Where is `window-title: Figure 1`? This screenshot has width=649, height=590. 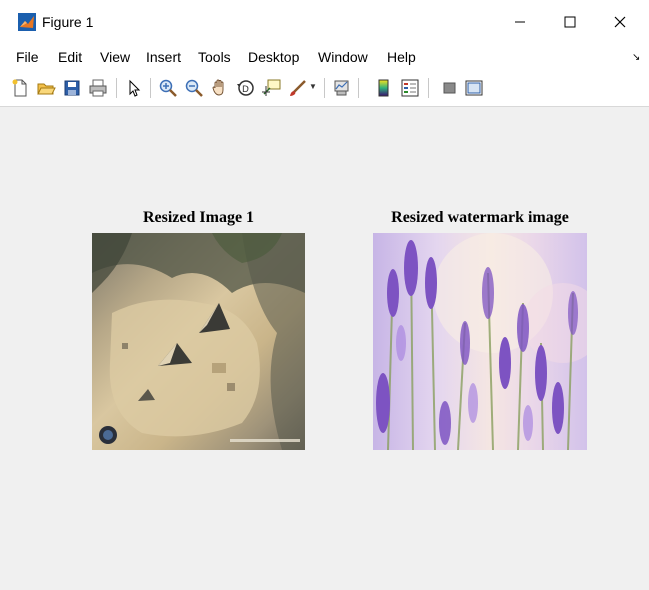 window-title: Figure 1 is located at coordinates (68, 22).